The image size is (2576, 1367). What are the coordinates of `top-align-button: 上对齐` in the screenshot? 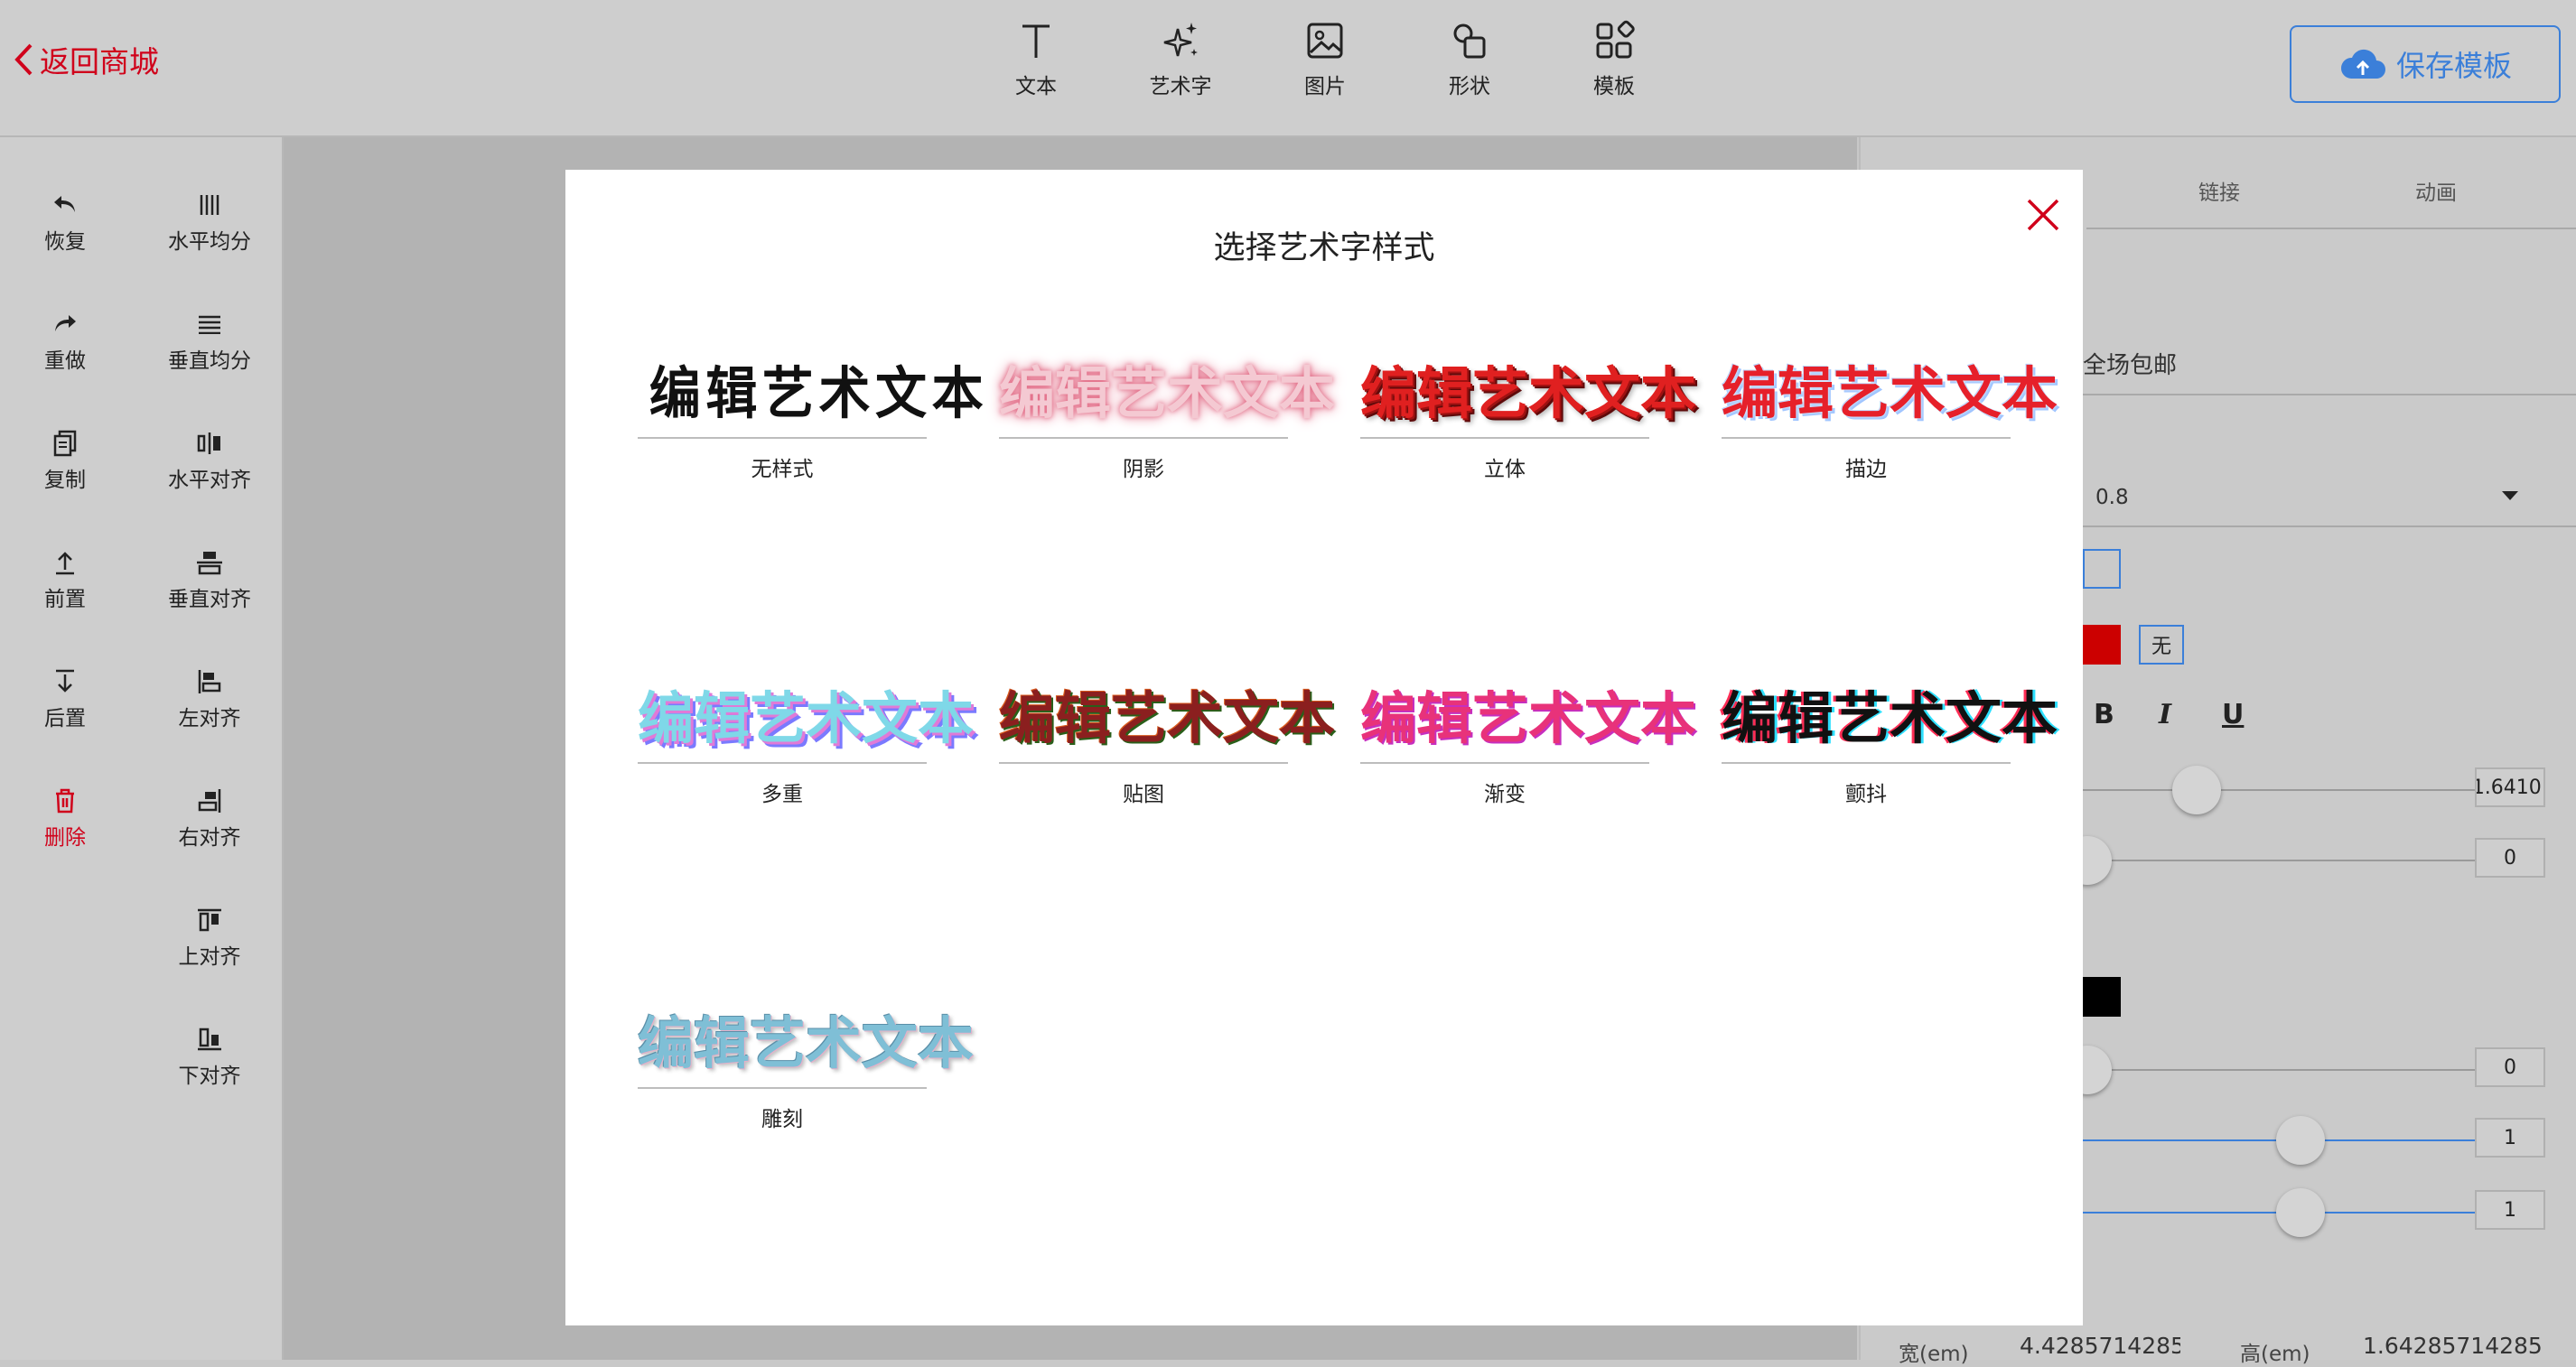 It's located at (209, 938).